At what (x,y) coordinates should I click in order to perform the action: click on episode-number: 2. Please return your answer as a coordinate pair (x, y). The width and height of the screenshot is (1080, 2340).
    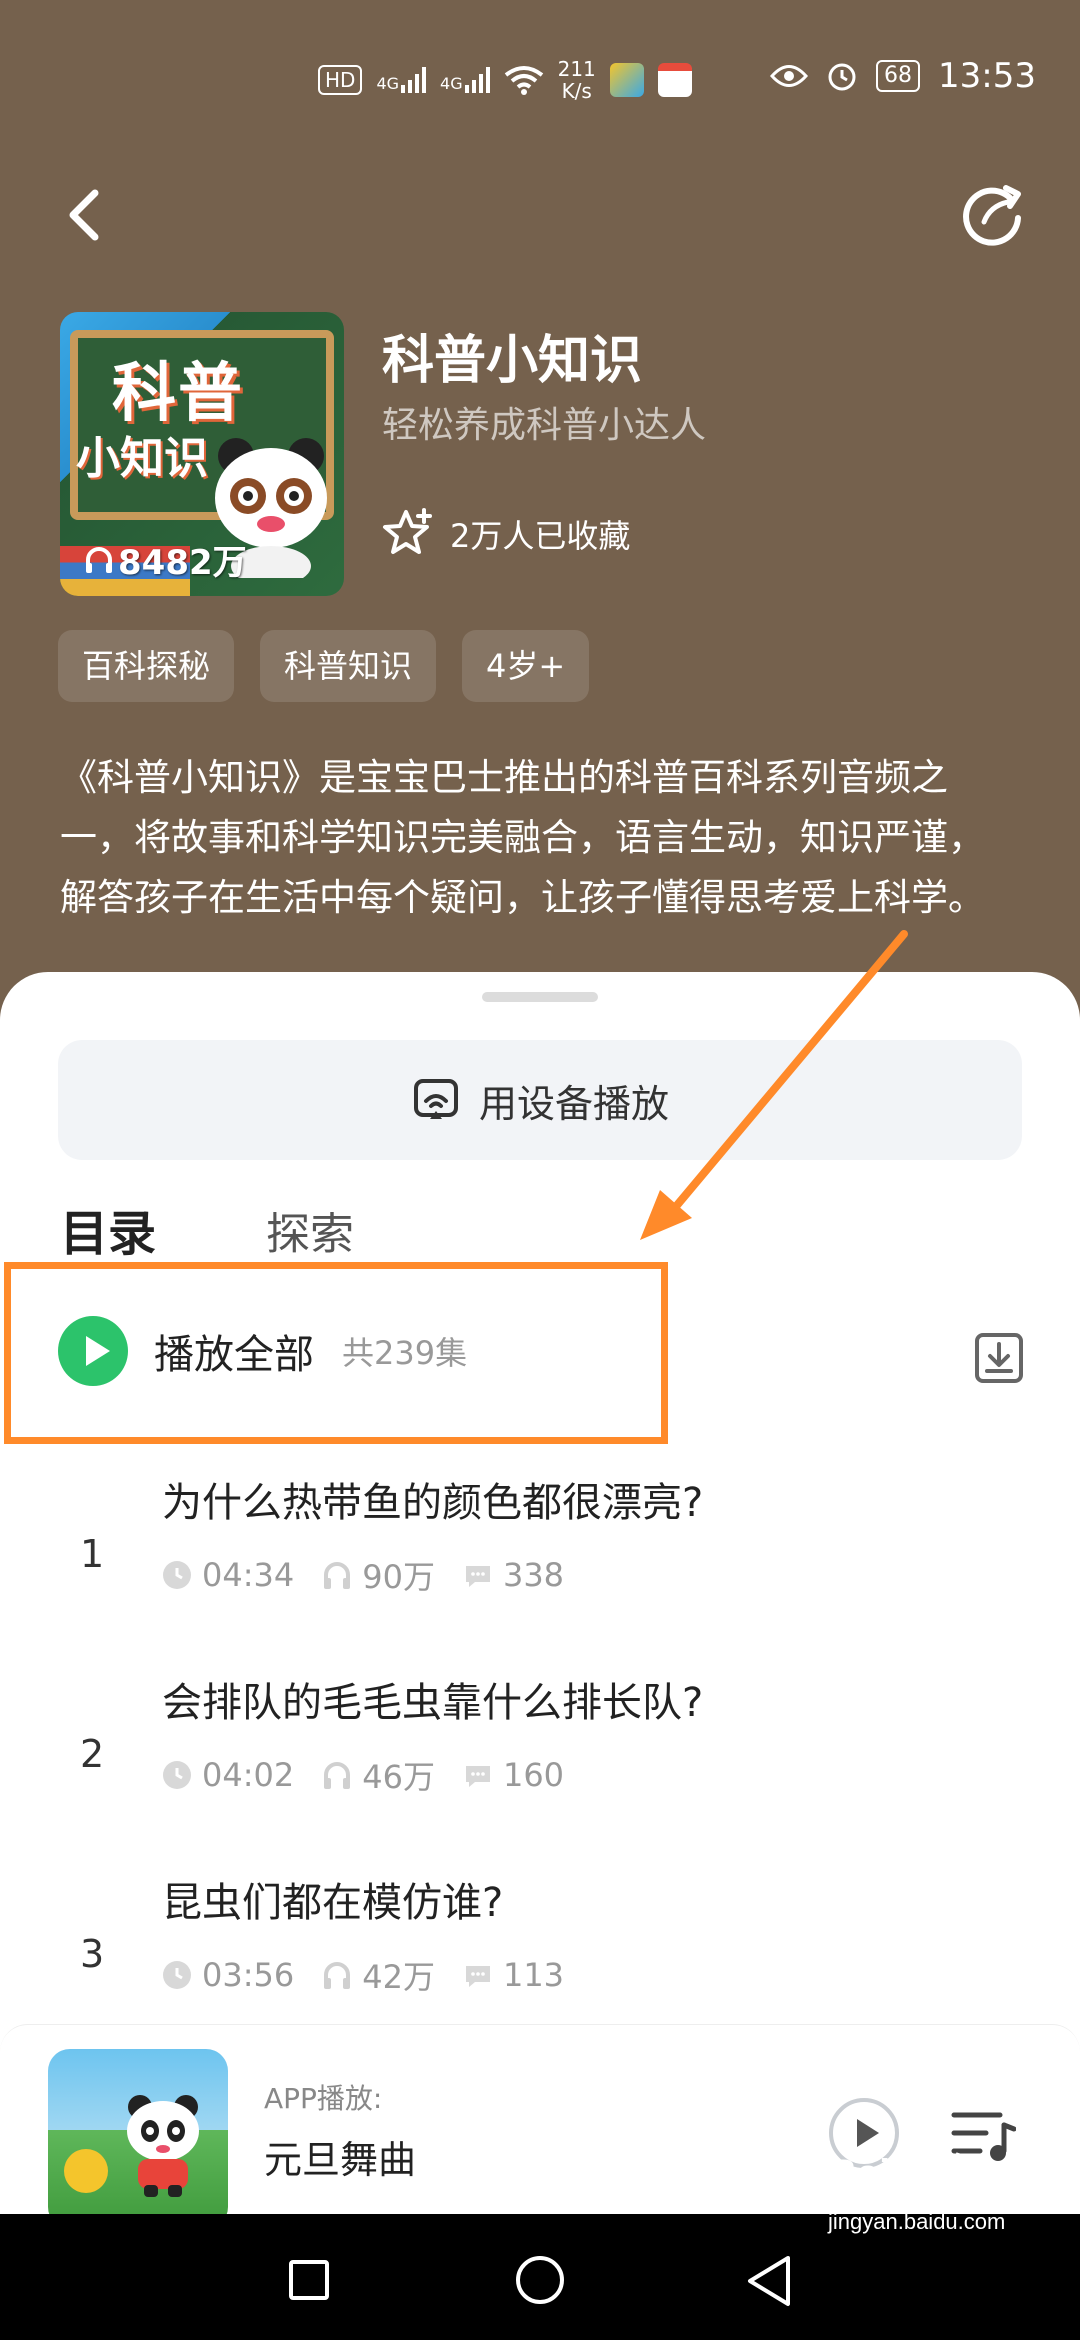
    Looking at the image, I should click on (92, 1754).